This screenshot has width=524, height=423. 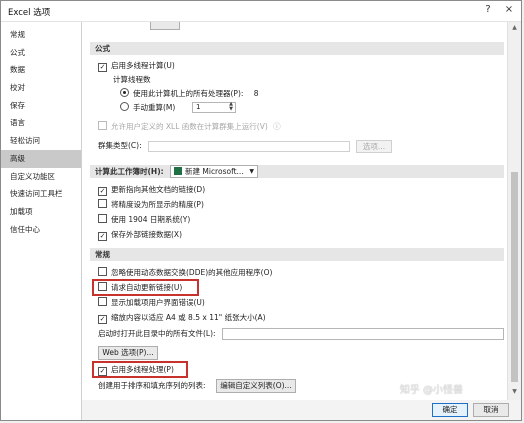 What do you see at coordinates (151, 303) in the screenshot?
I see `show-addin-errors-row: 显示加载项用户界面错误(U)` at bounding box center [151, 303].